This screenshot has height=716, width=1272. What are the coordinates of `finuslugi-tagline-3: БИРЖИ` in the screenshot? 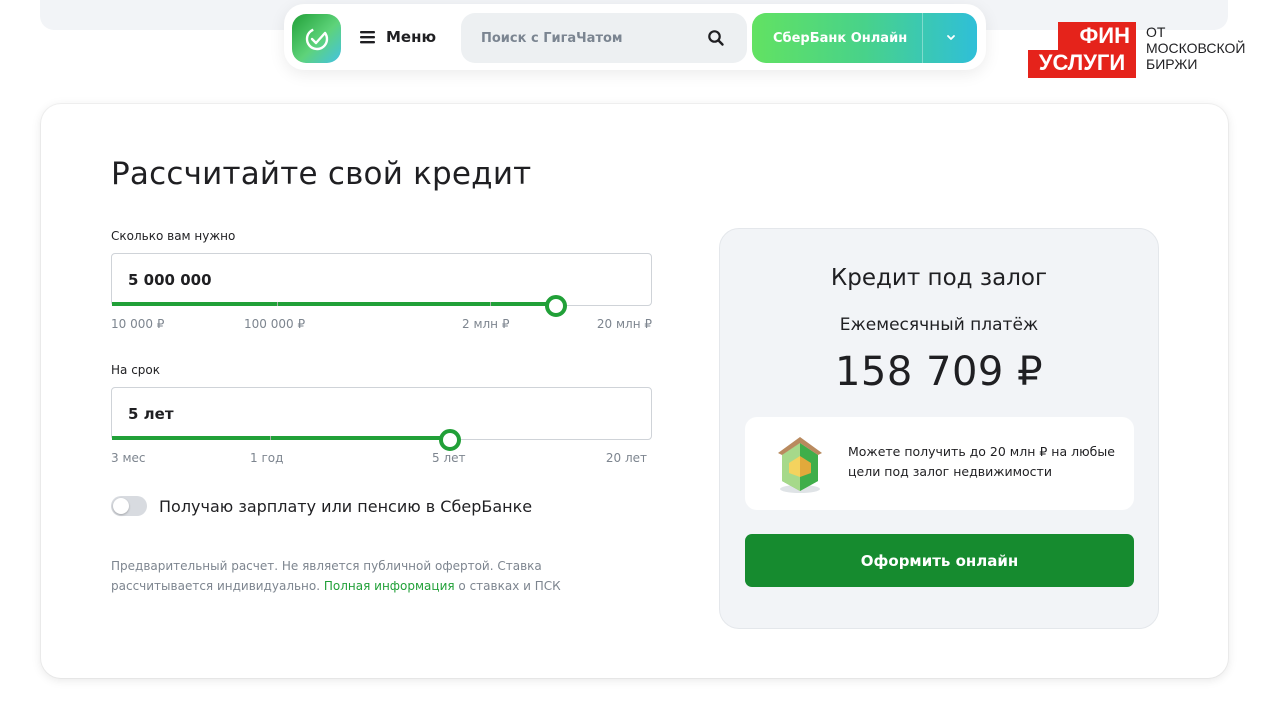 It's located at (1172, 64).